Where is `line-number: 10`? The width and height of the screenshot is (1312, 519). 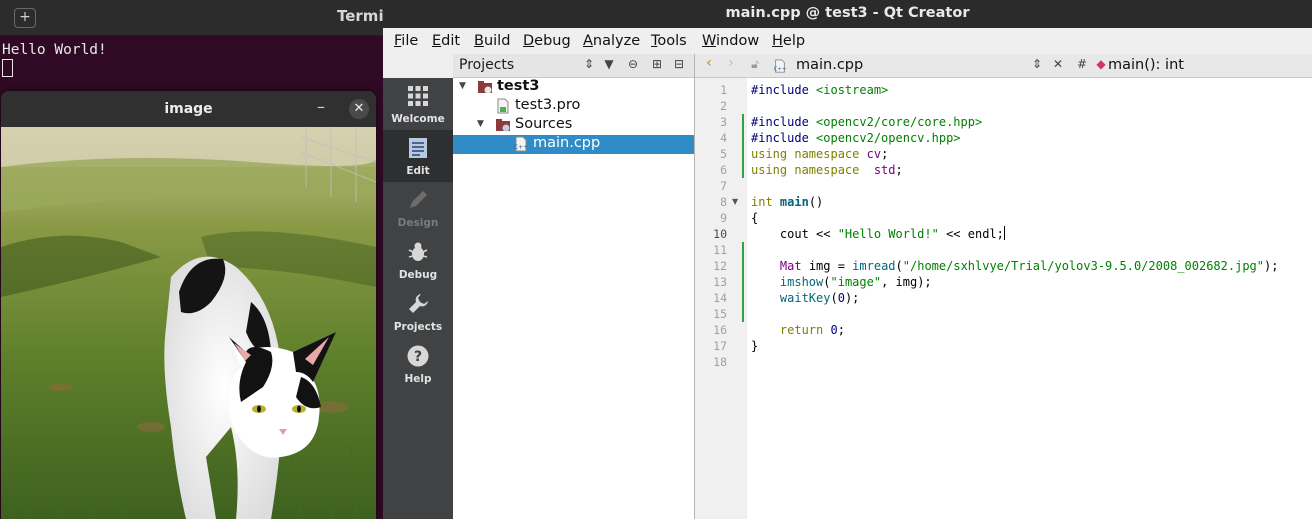 line-number: 10 is located at coordinates (720, 234).